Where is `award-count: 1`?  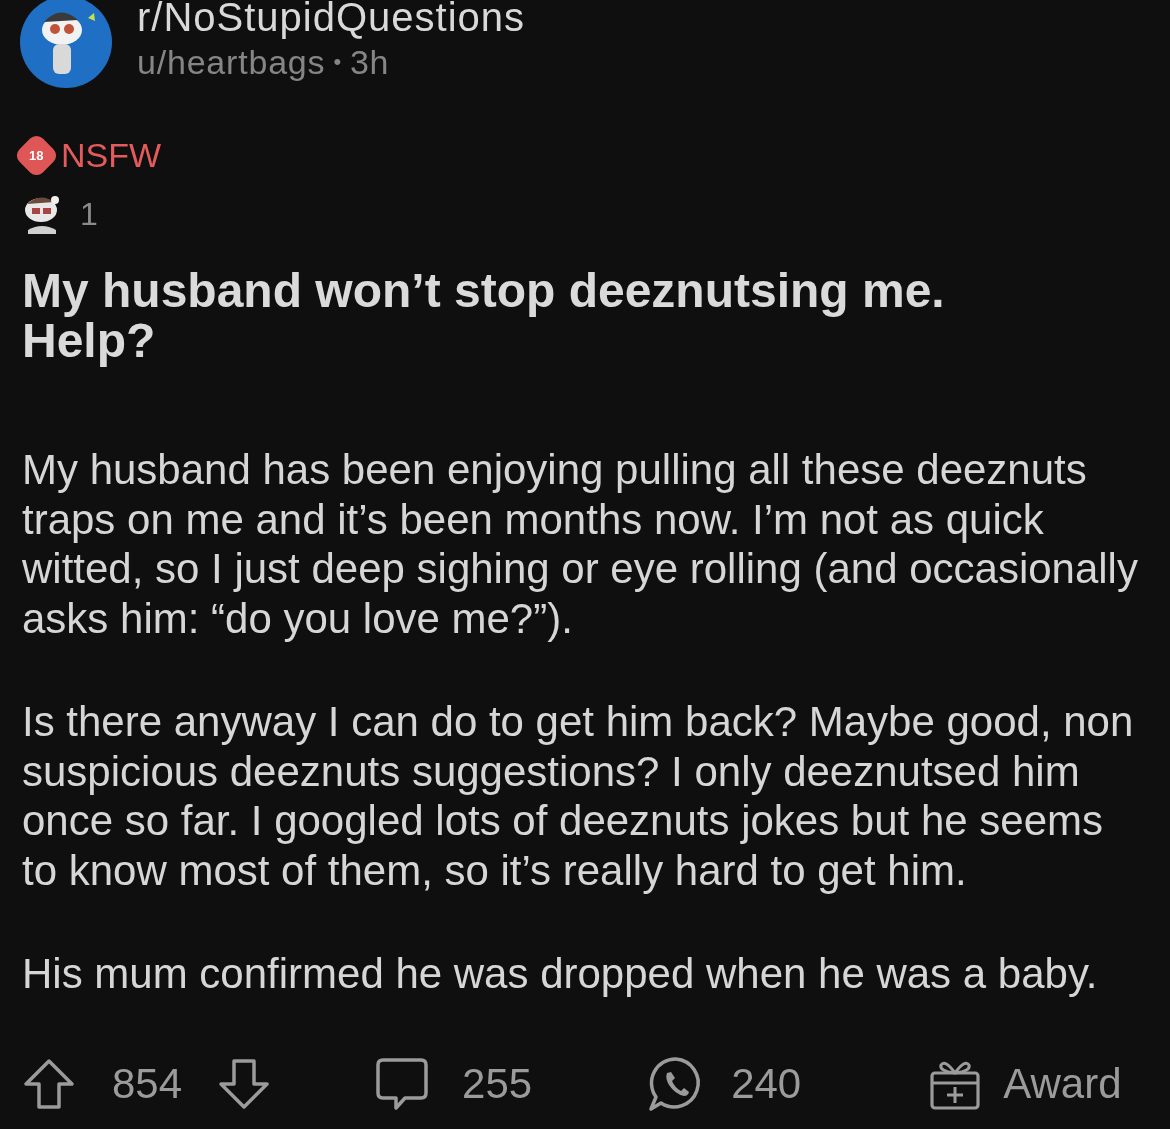 award-count: 1 is located at coordinates (89, 214).